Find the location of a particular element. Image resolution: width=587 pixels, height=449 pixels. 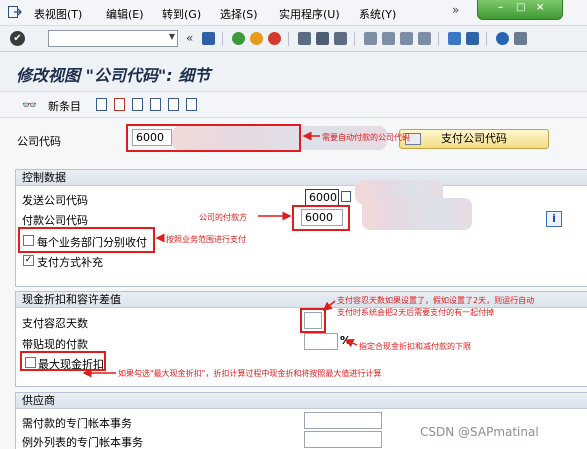

menu-table-view: 表视图(T) is located at coordinates (58, 14).